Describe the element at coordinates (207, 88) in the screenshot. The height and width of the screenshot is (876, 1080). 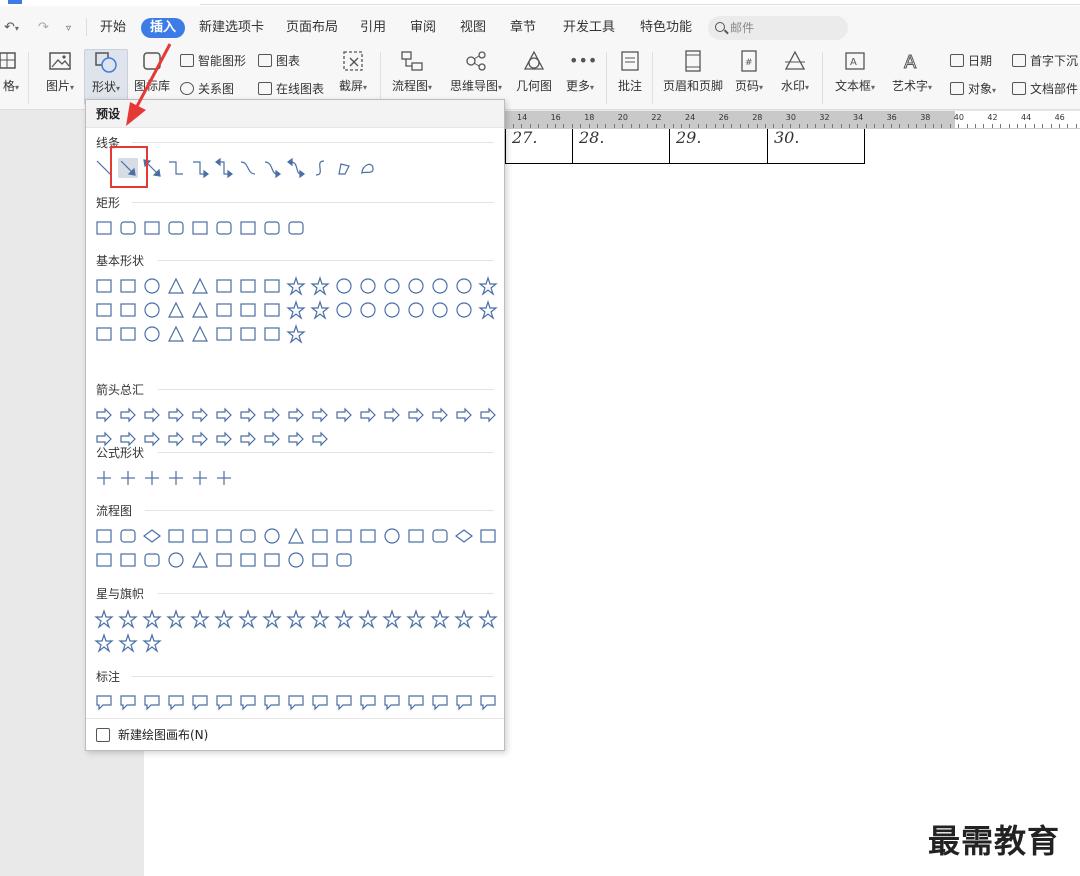
I see `relation-graph-button: 关系图` at that location.